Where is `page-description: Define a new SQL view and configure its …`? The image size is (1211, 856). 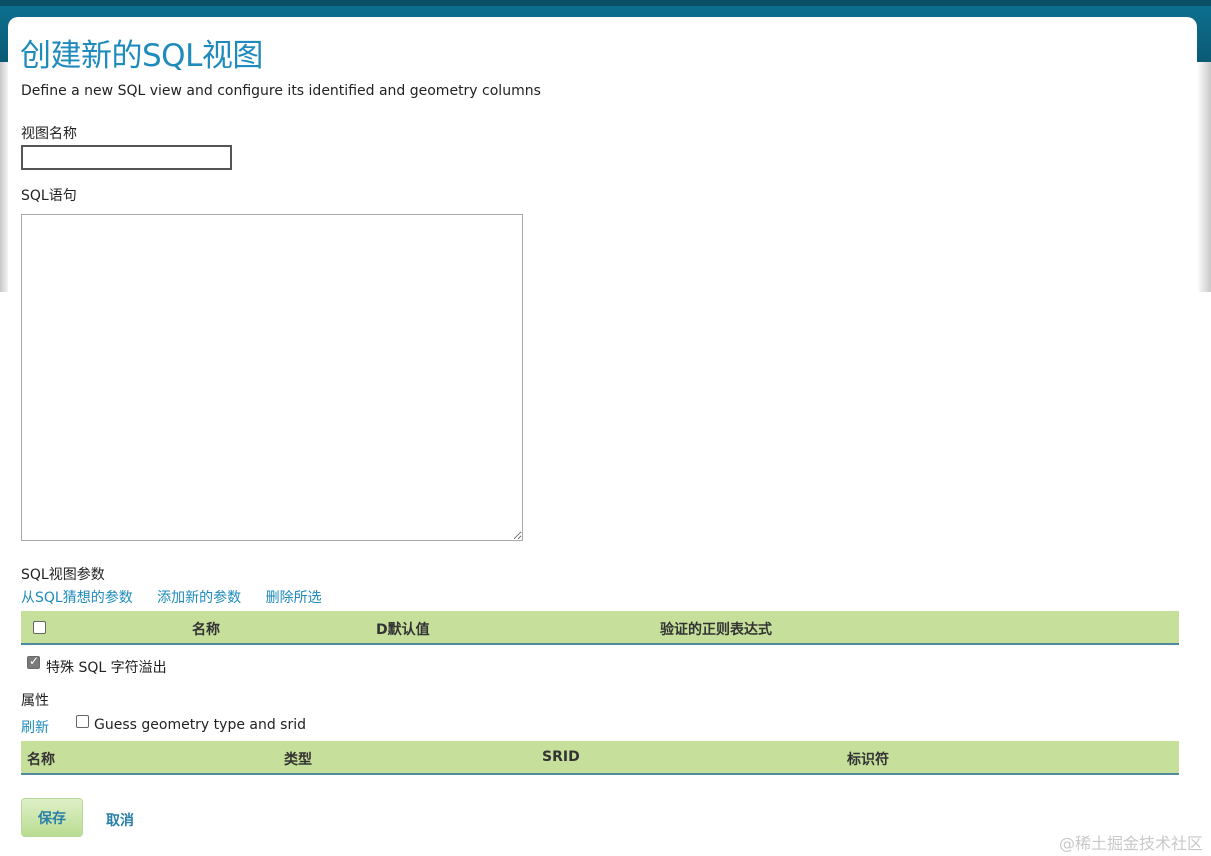
page-description: Define a new SQL view and configure its … is located at coordinates (281, 91).